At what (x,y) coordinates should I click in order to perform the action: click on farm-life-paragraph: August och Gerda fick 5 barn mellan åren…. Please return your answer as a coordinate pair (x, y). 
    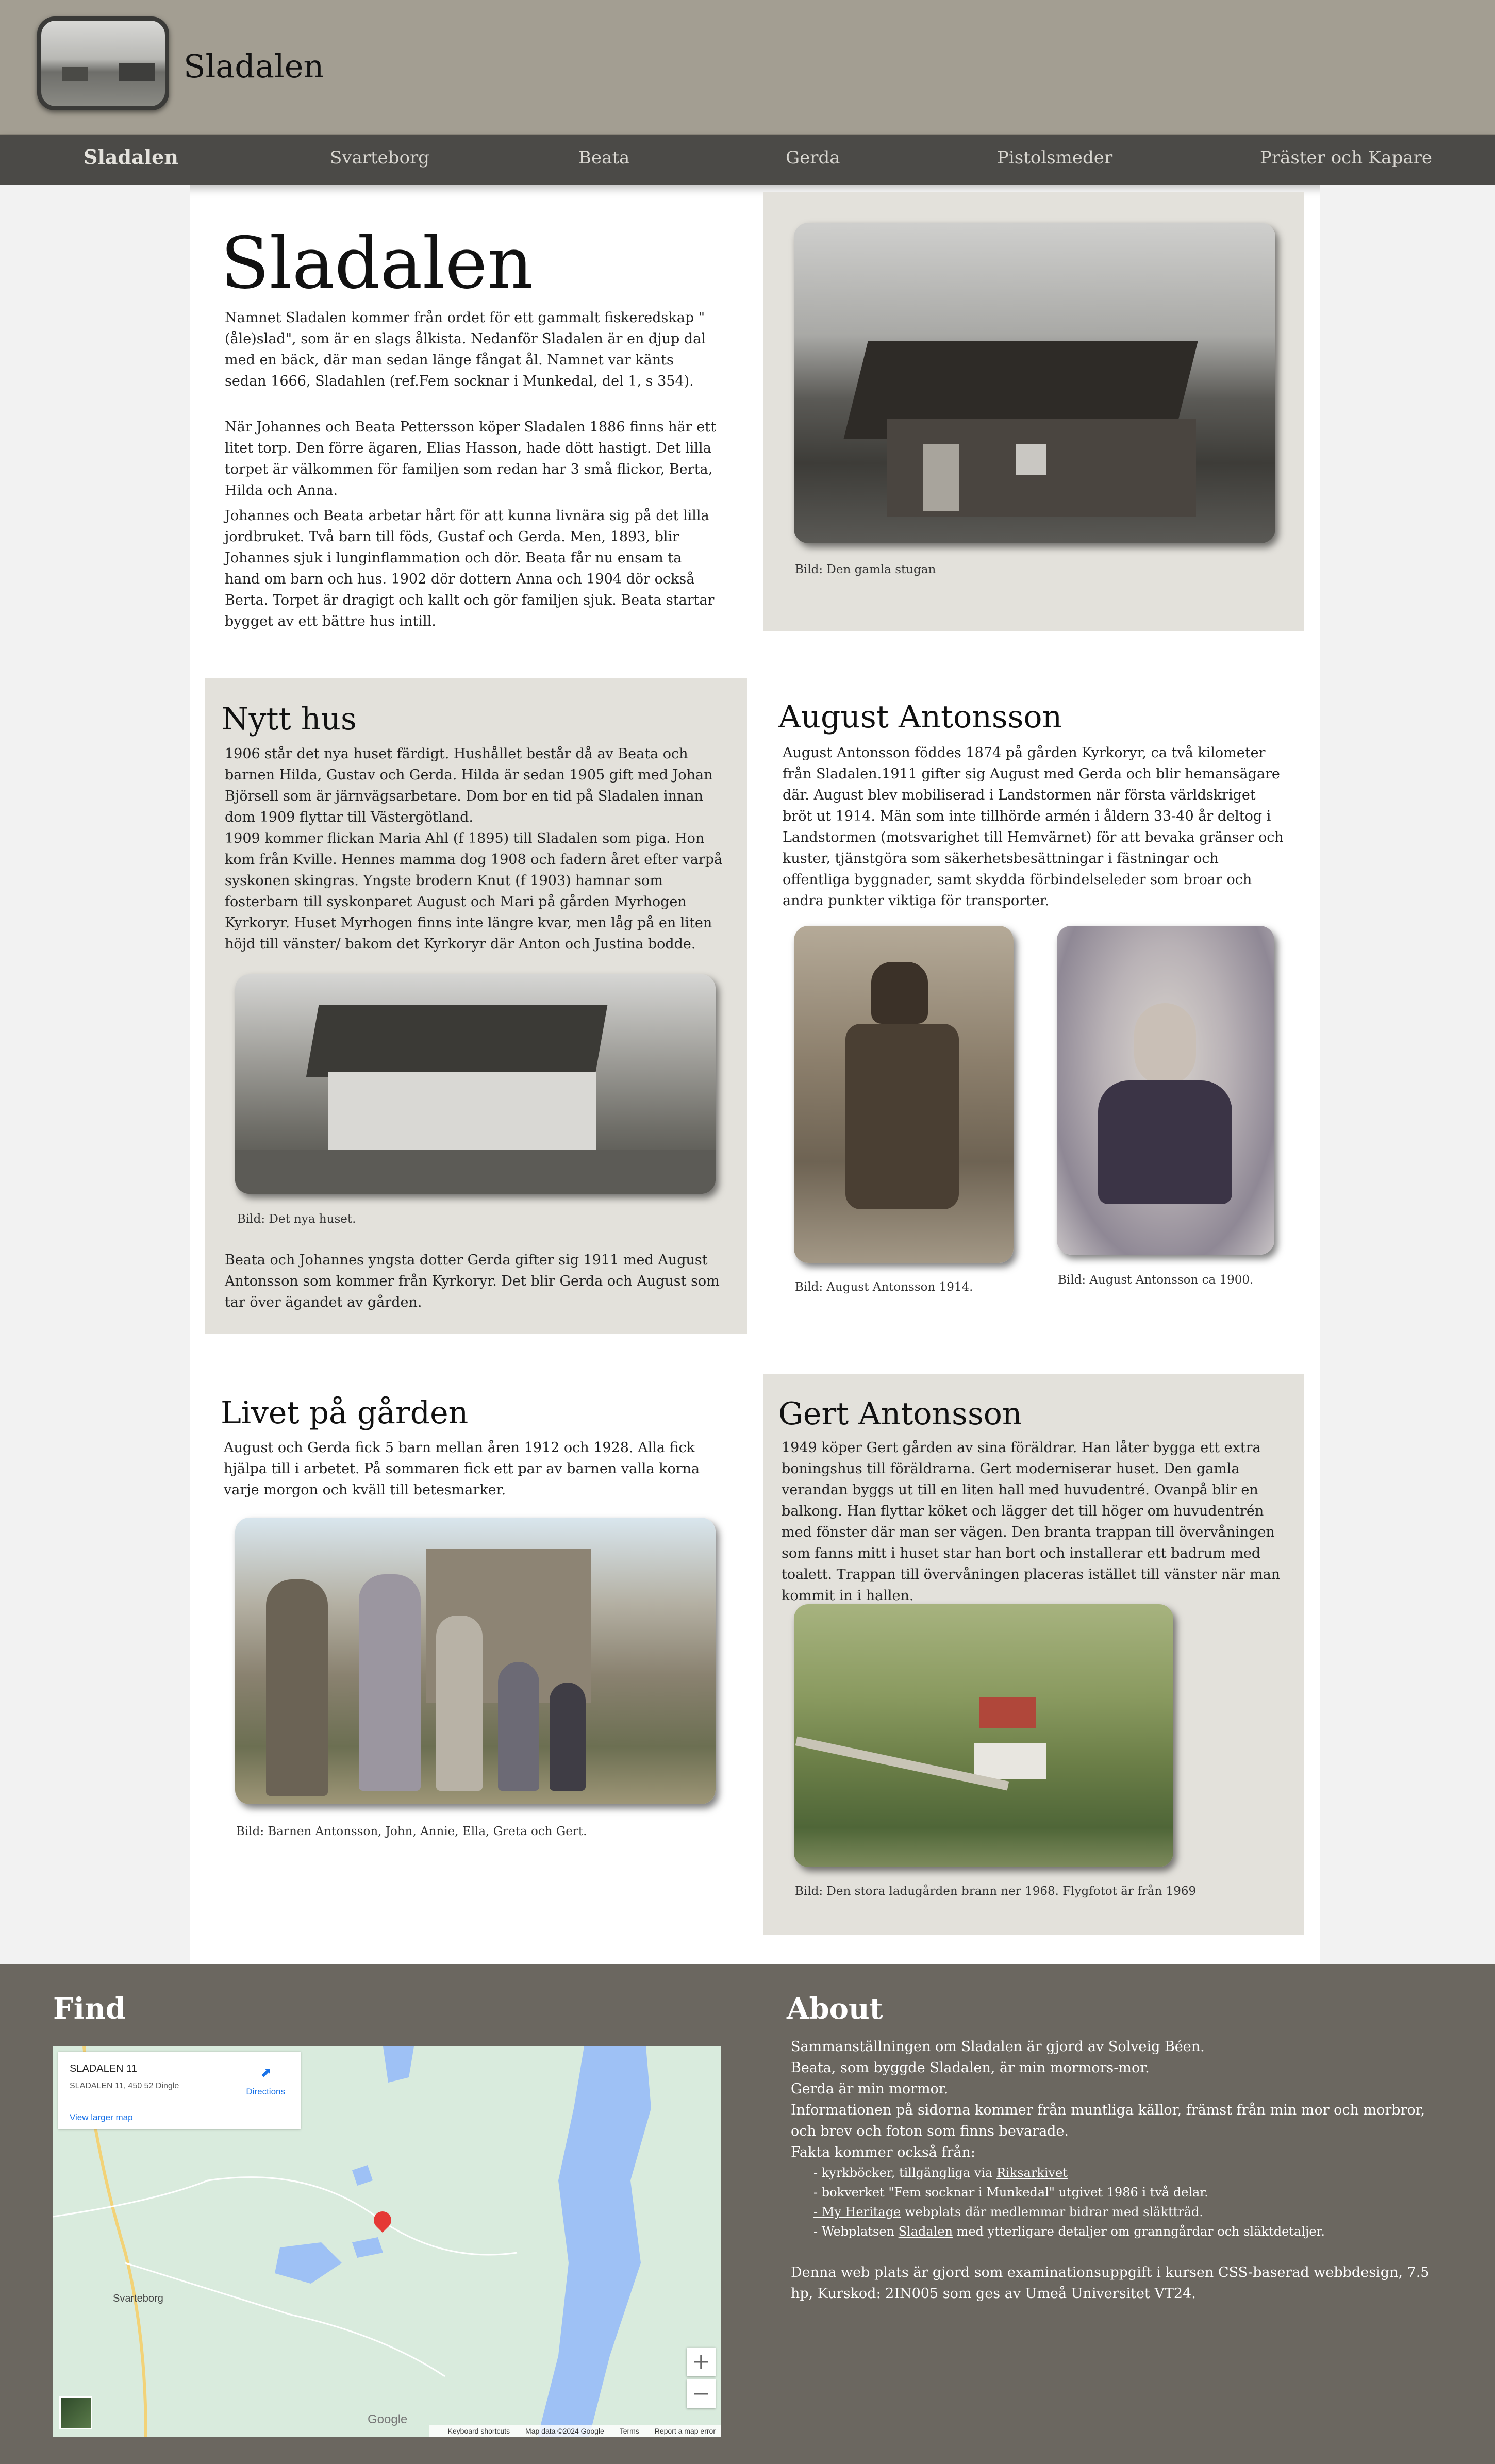
    Looking at the image, I should click on (462, 1469).